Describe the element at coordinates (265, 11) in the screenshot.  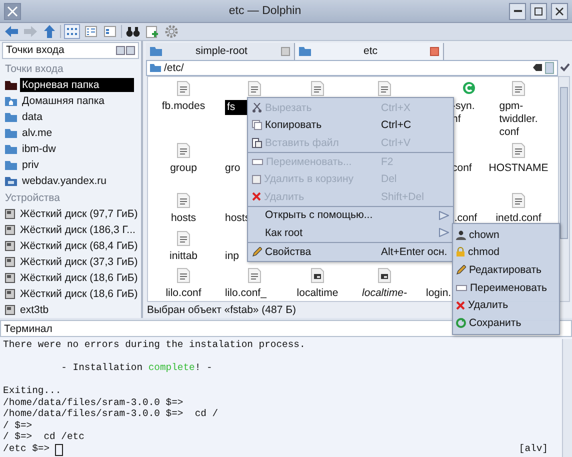
I see `window-title: etc — Dolphin` at that location.